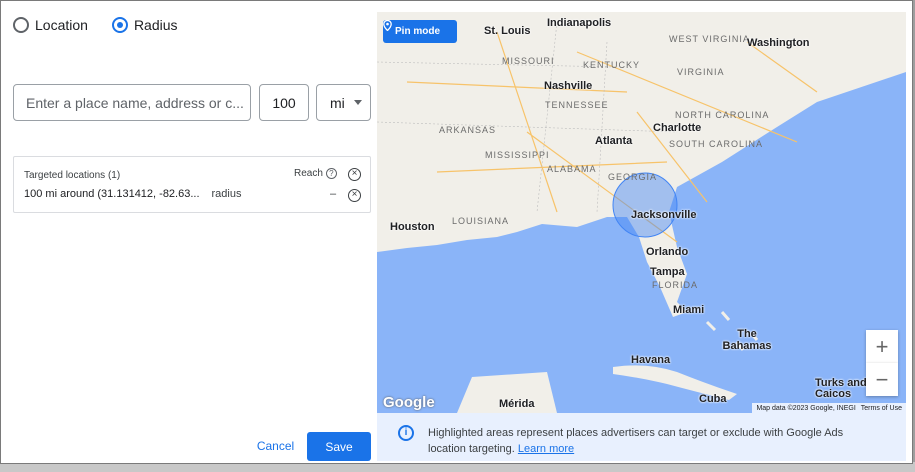 The image size is (915, 472). Describe the element at coordinates (651, 360) in the screenshot. I see `map-label-havana: Havana` at that location.